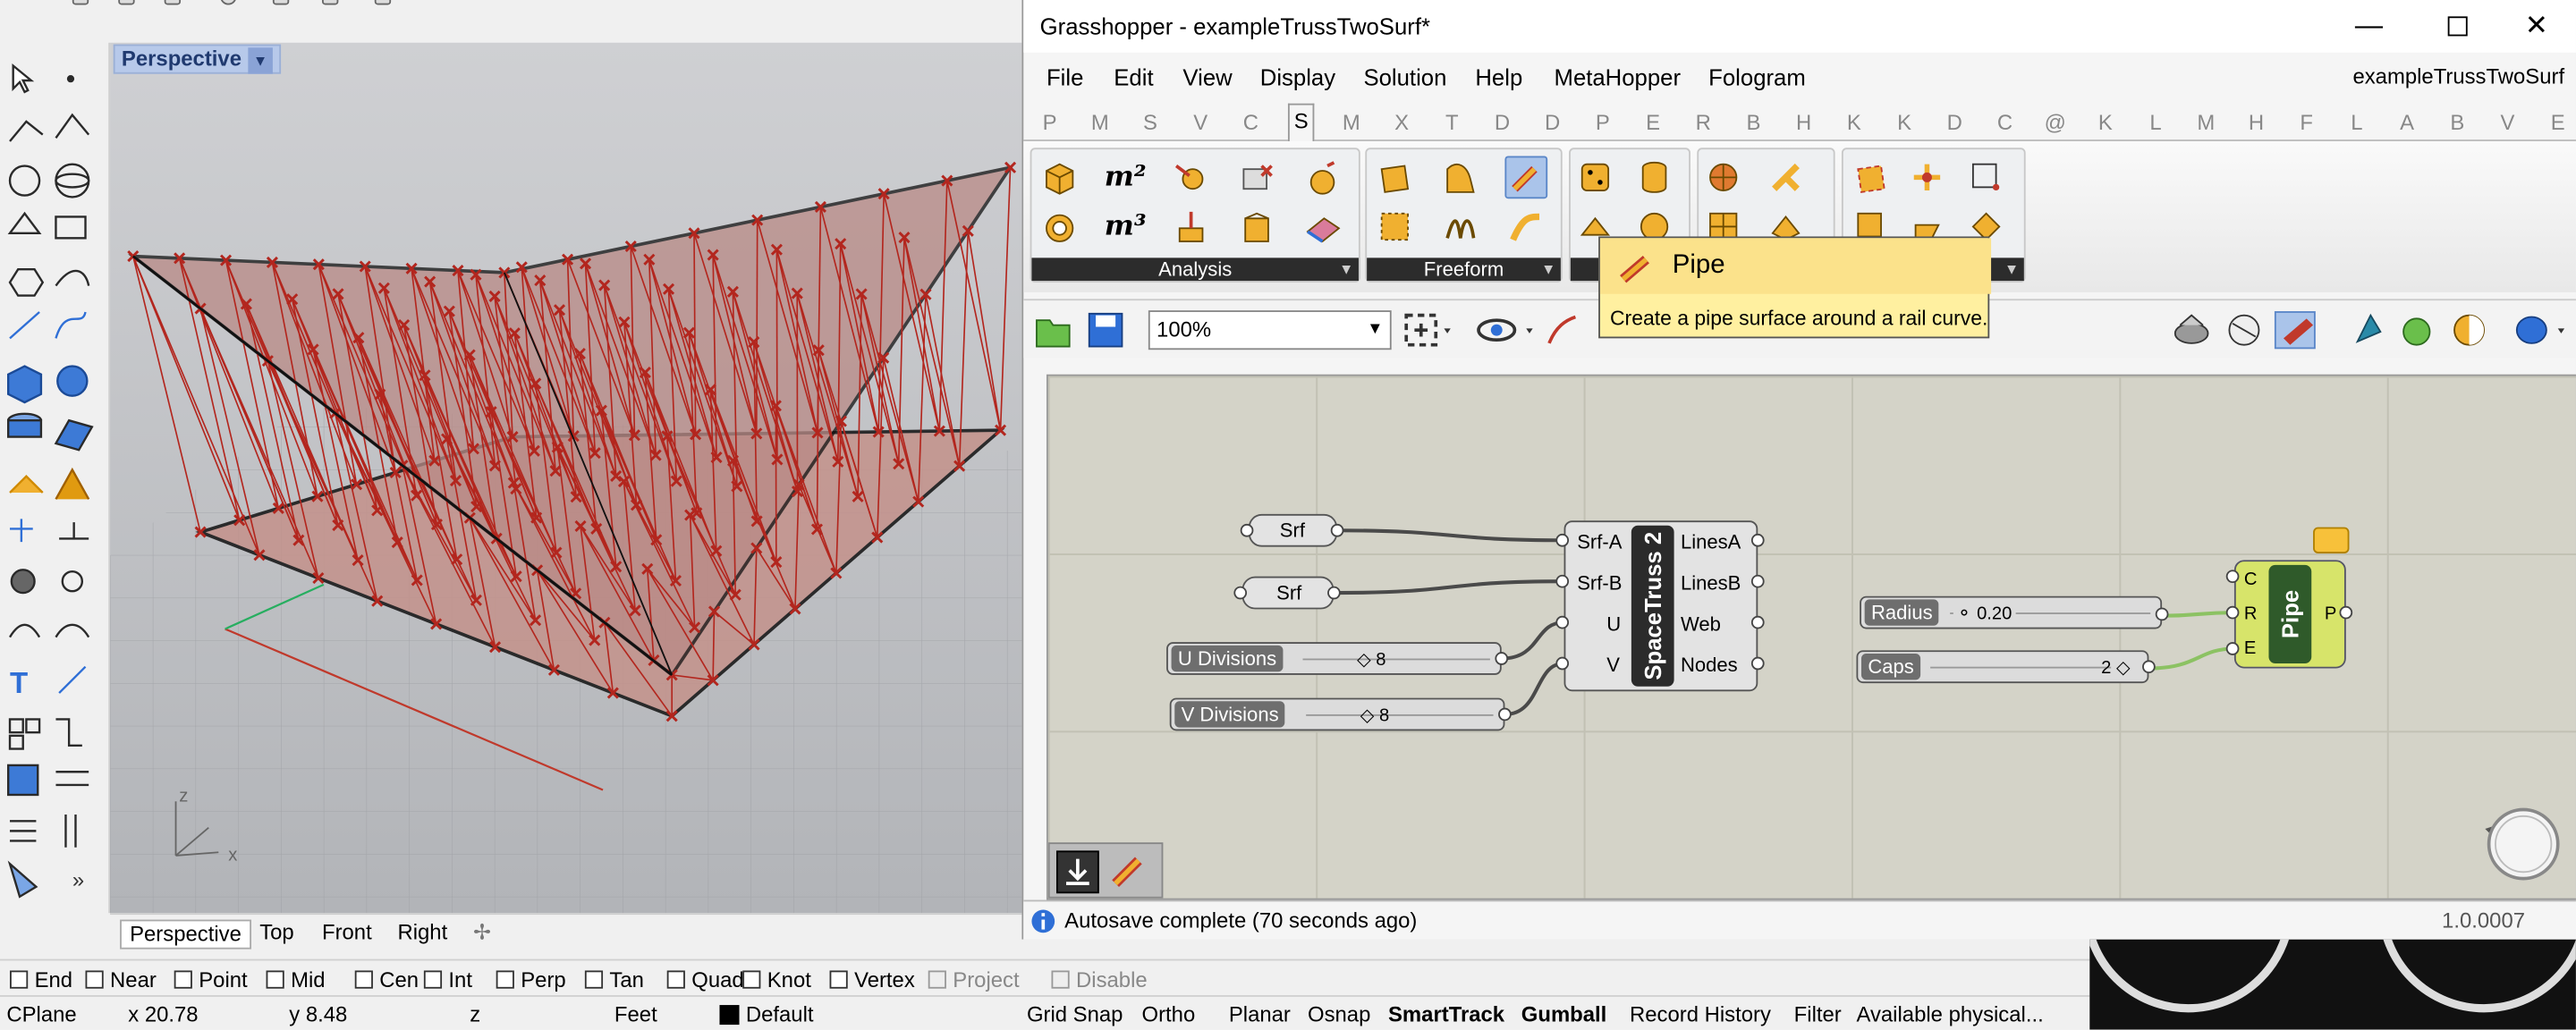 The width and height of the screenshot is (2576, 1030). What do you see at coordinates (1322, 227) in the screenshot?
I see `surface-closest-icon` at bounding box center [1322, 227].